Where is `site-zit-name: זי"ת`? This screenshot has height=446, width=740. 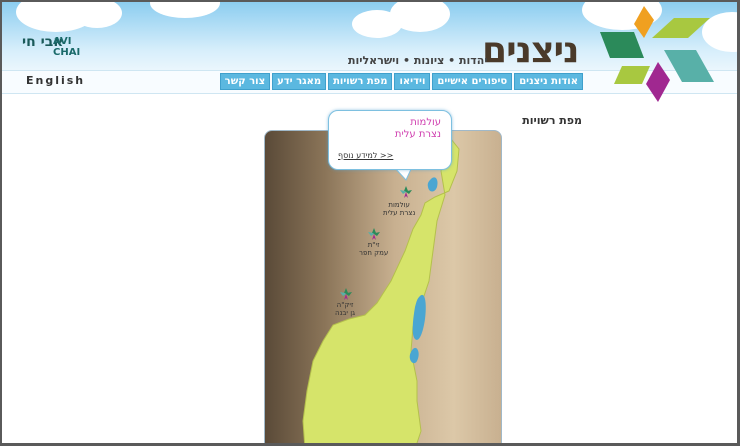 site-zit-name: זי"ת is located at coordinates (373, 245).